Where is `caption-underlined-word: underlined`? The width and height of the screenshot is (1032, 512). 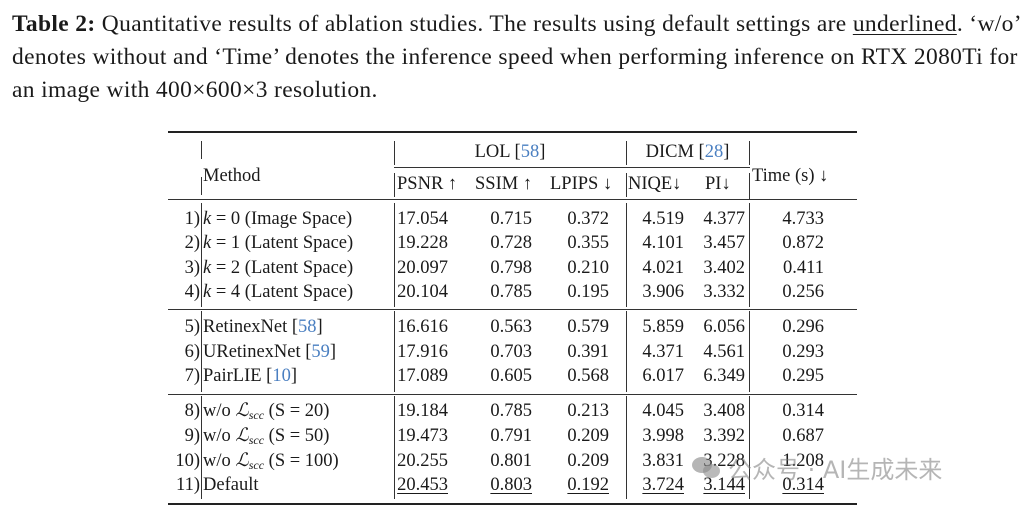 caption-underlined-word: underlined is located at coordinates (904, 24).